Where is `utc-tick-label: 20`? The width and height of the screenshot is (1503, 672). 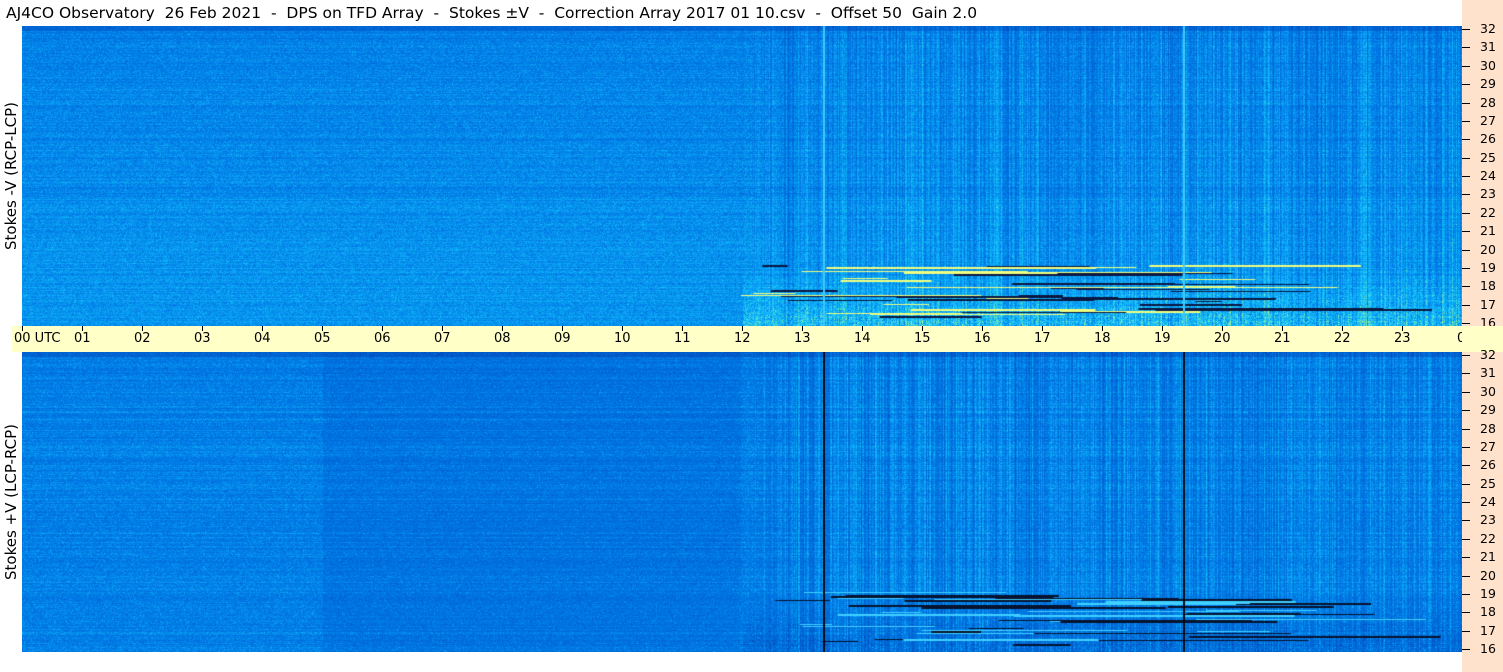
utc-tick-label: 20 is located at coordinates (1222, 338).